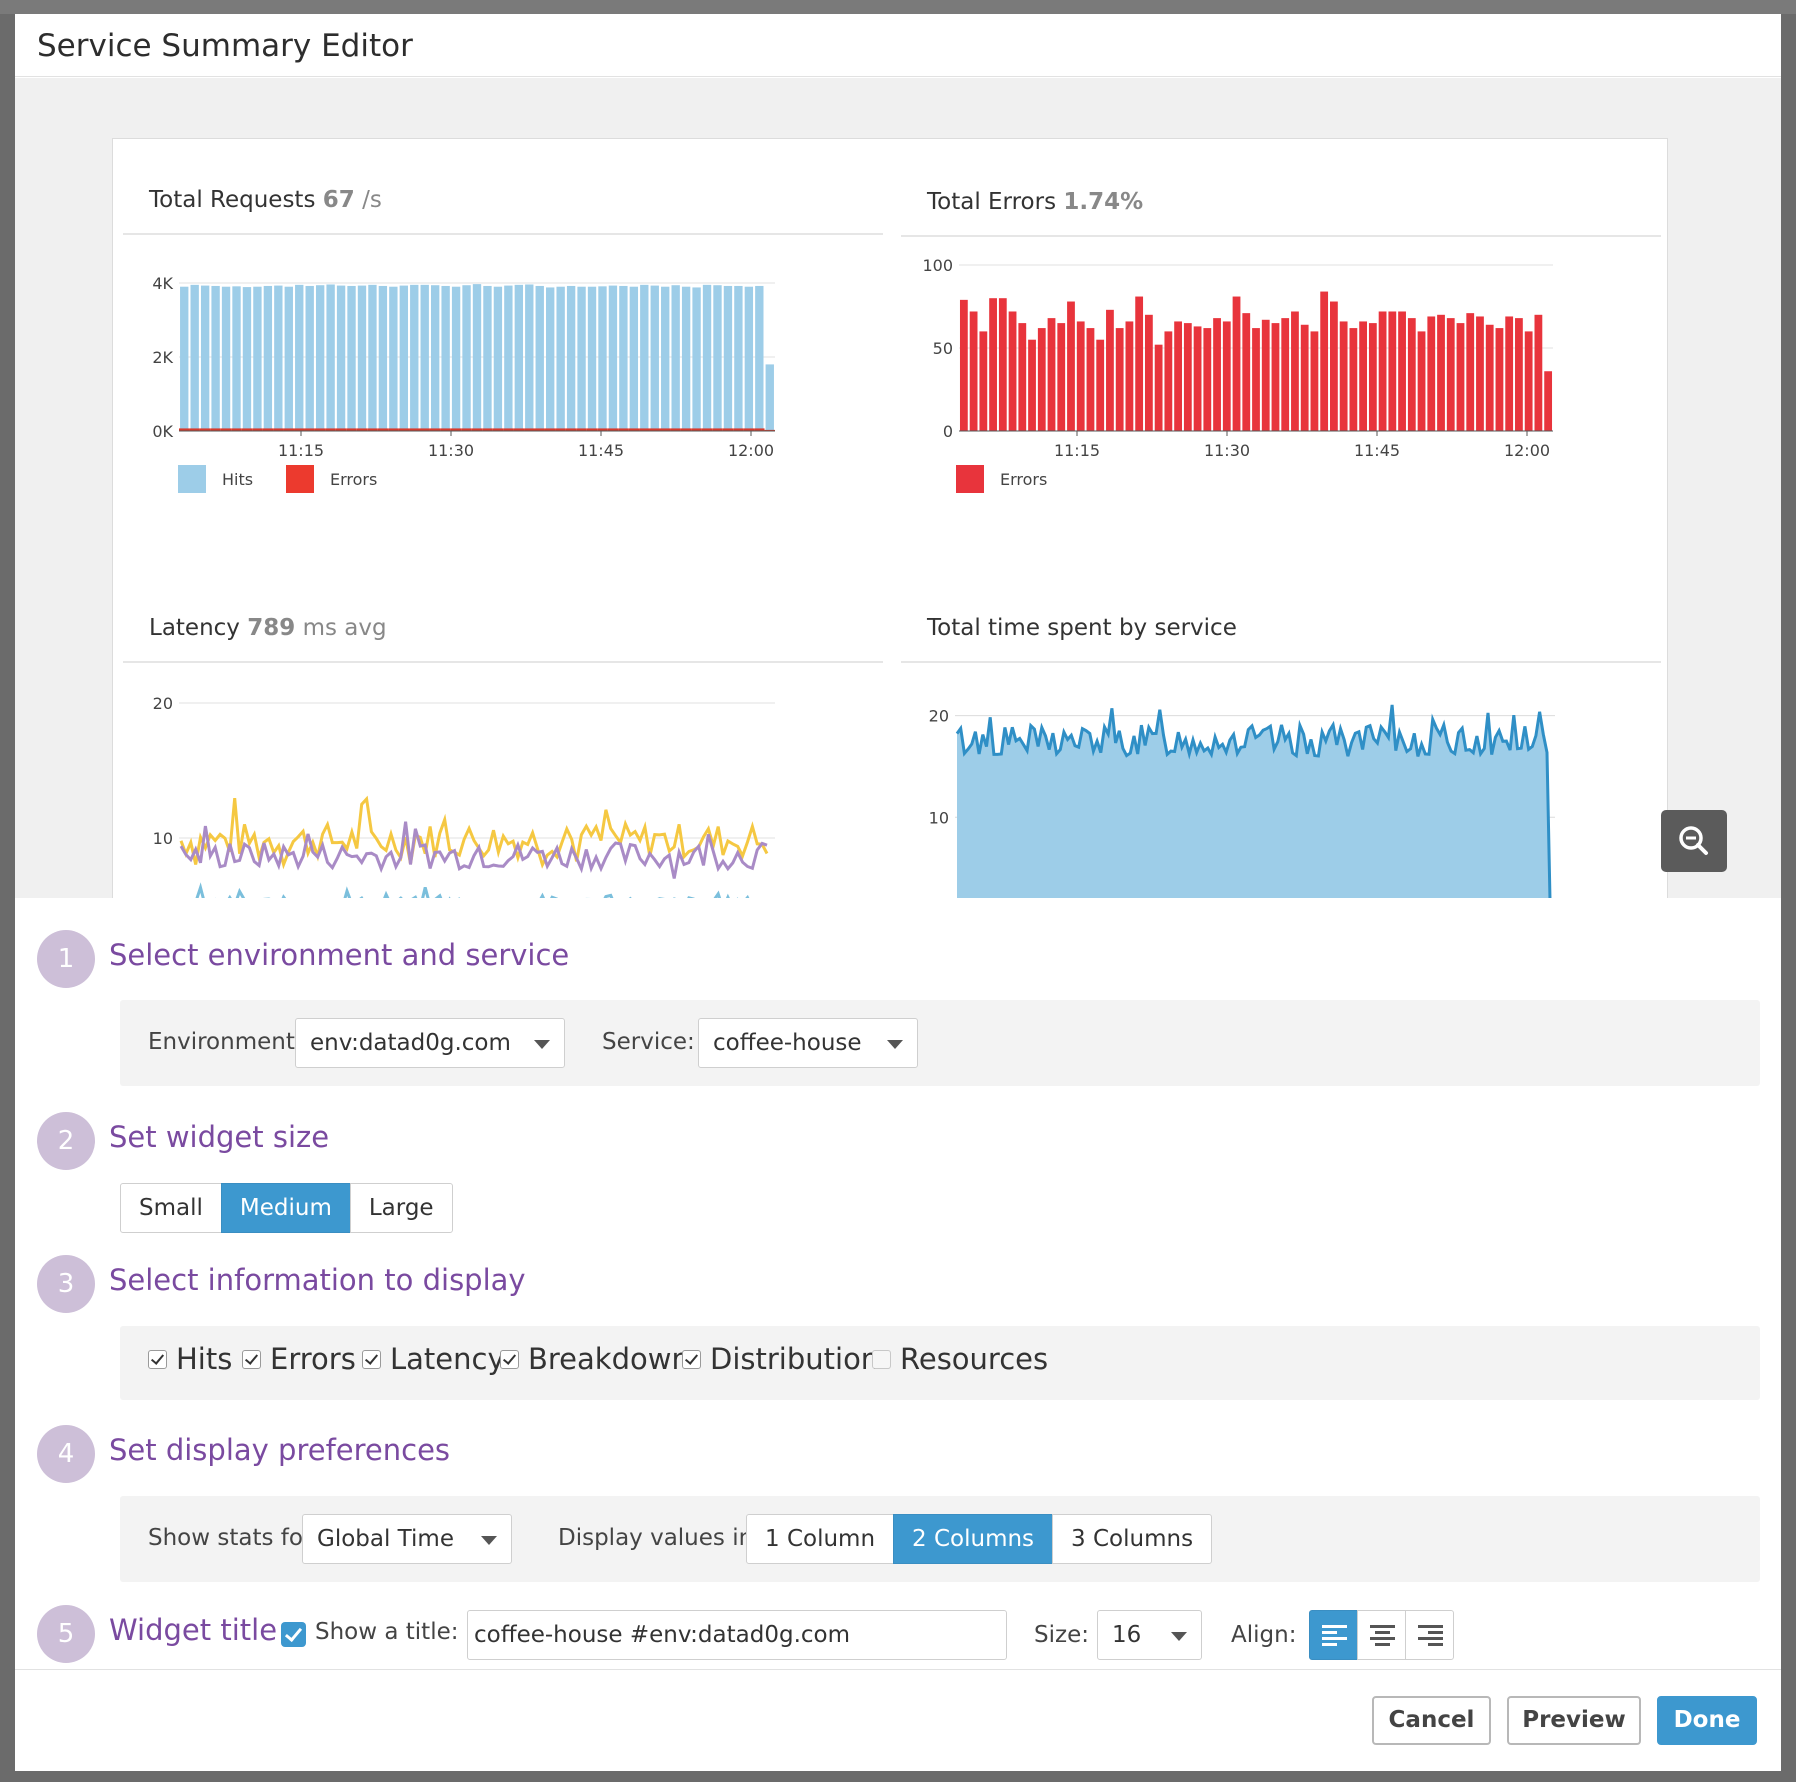 The width and height of the screenshot is (1796, 1782). What do you see at coordinates (66, 1454) in the screenshot?
I see `step-4-badge: 4` at bounding box center [66, 1454].